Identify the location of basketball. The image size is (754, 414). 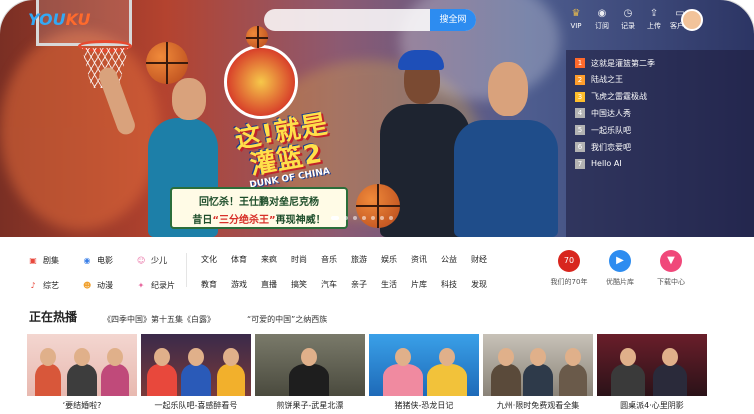
(378, 206).